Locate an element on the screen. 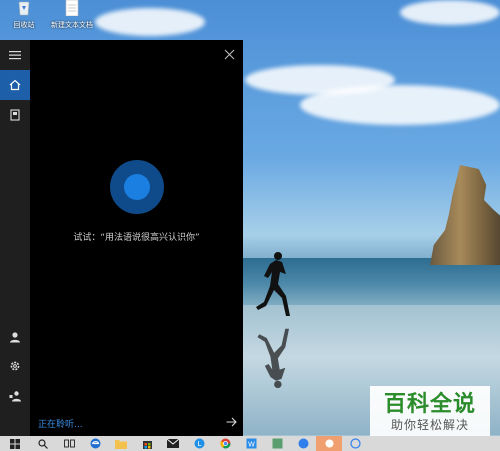  taskbar-app: L is located at coordinates (199, 443).